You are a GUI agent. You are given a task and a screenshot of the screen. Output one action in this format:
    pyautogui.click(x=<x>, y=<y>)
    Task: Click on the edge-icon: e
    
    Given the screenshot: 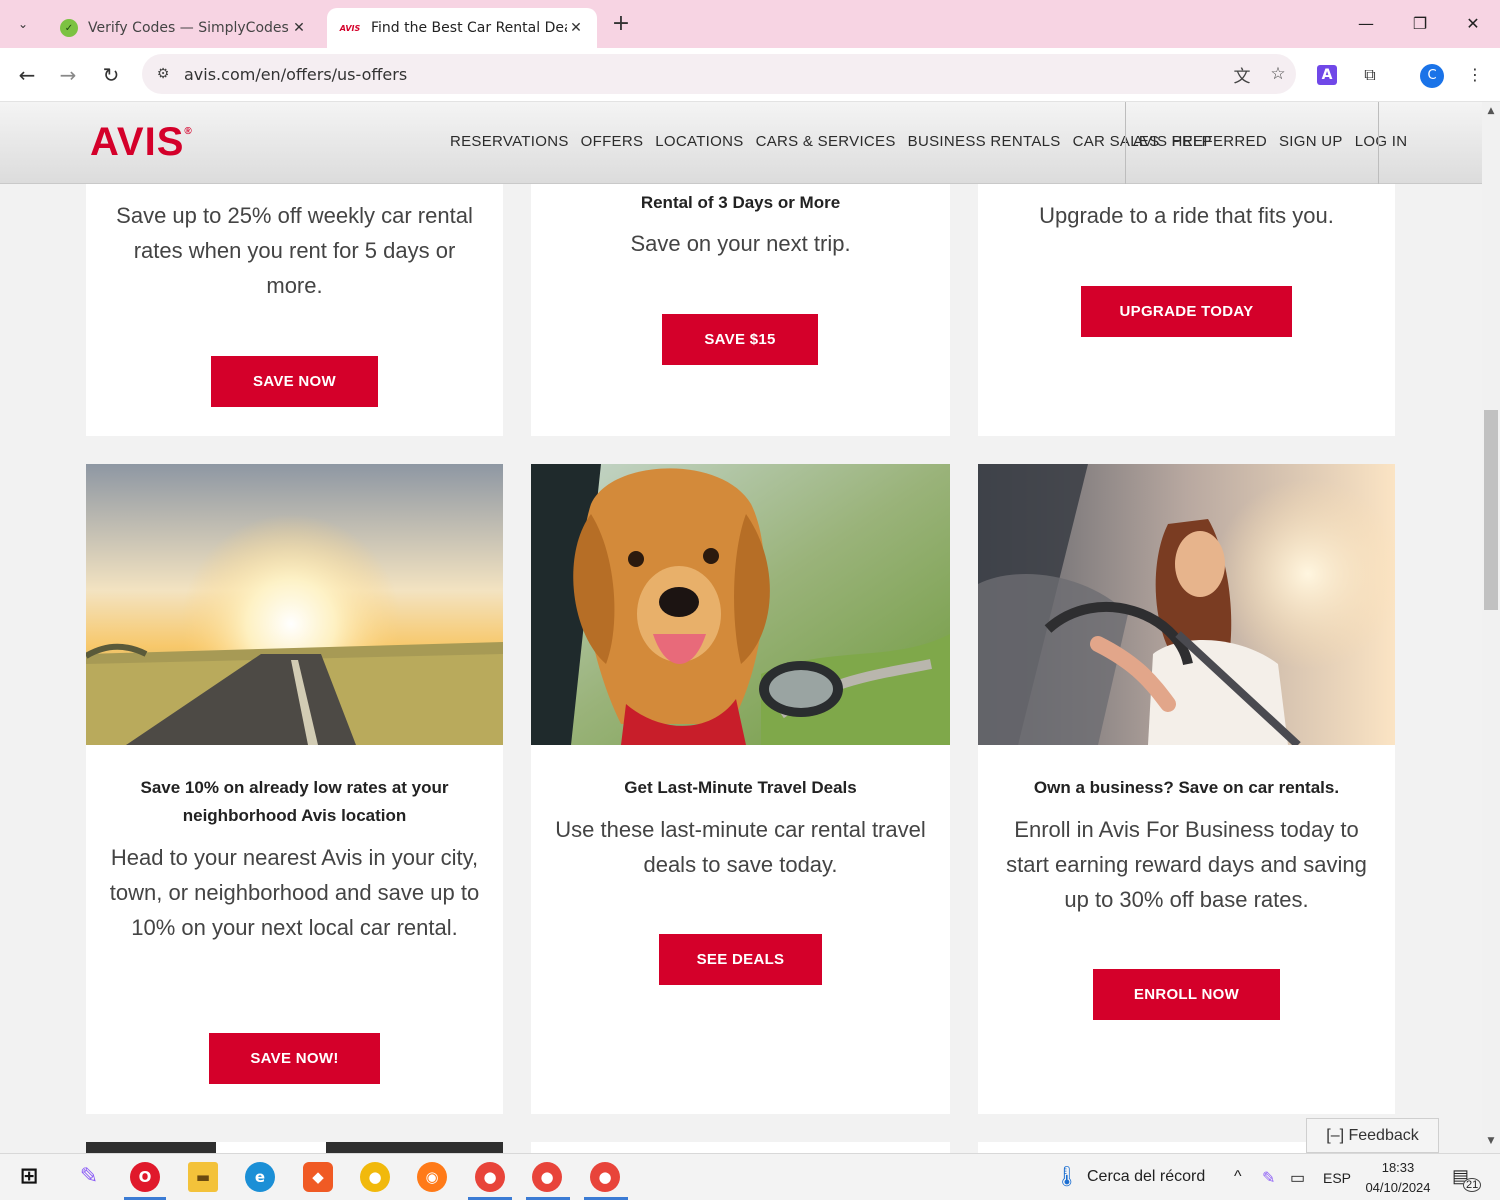 What is the action you would take?
    pyautogui.click(x=260, y=1177)
    